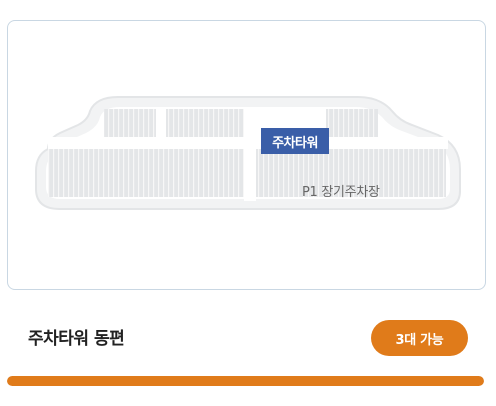 The height and width of the screenshot is (406, 496). Describe the element at coordinates (130, 123) in the screenshot. I see `stall-block-nw` at that location.